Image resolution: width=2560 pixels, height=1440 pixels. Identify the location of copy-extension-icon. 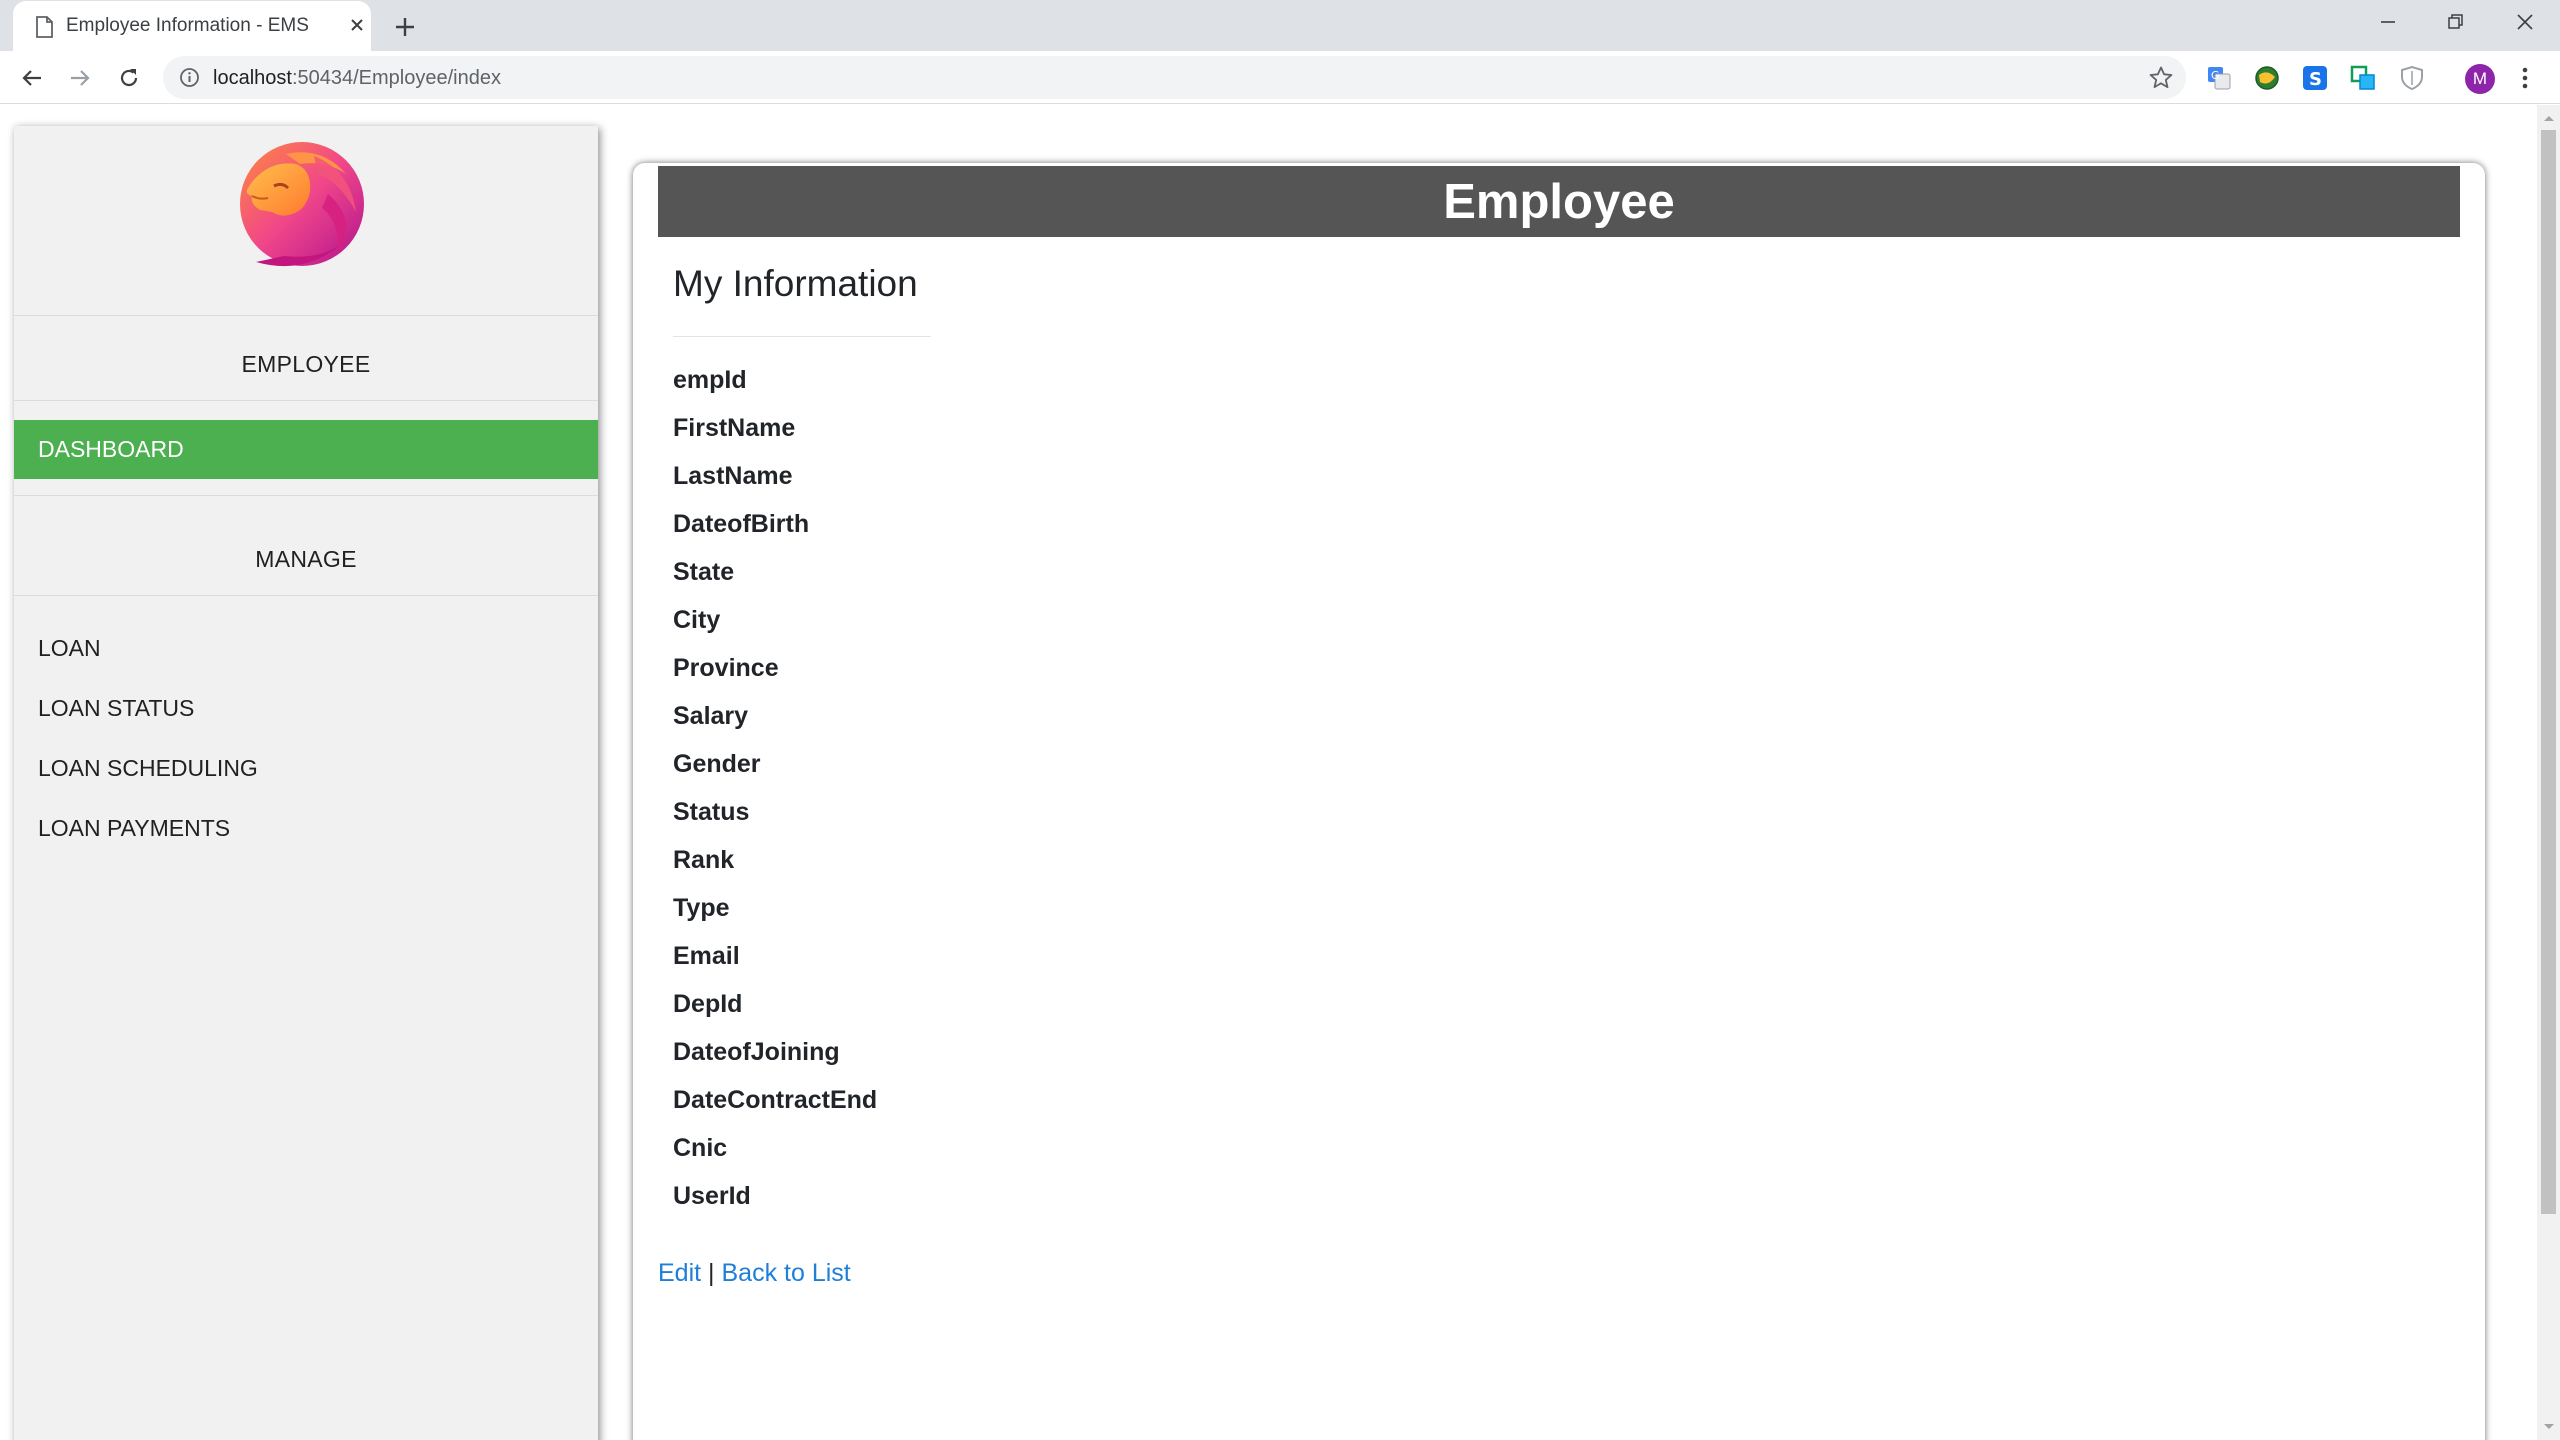
(2363, 78).